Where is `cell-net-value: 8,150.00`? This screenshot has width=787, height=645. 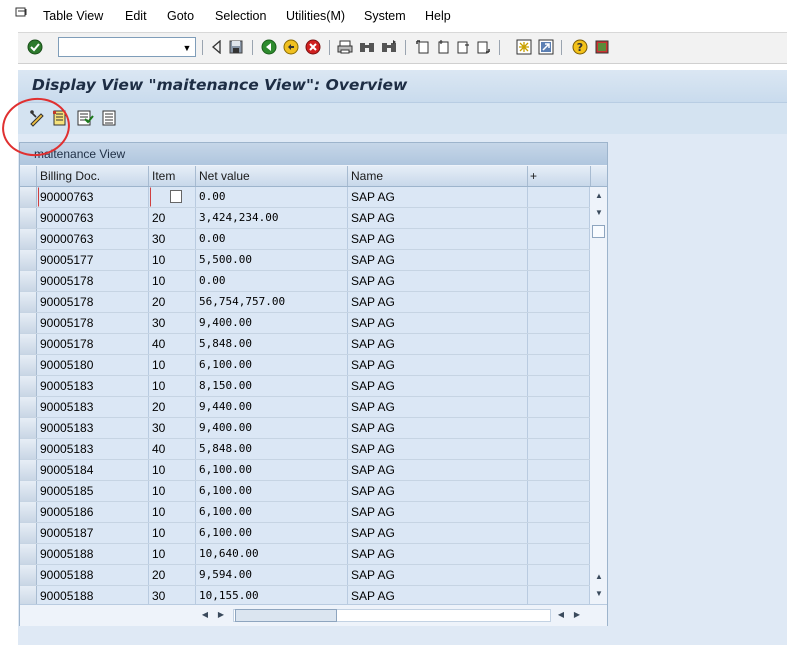 cell-net-value: 8,150.00 is located at coordinates (272, 386).